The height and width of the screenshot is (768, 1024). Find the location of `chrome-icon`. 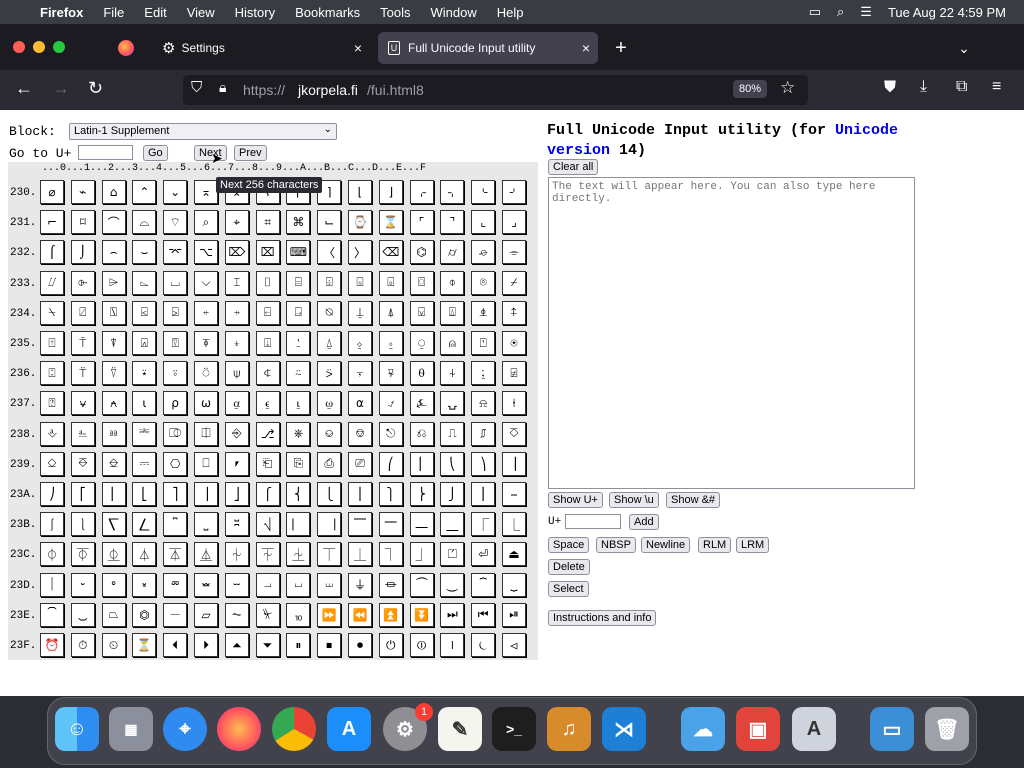

chrome-icon is located at coordinates (294, 729).